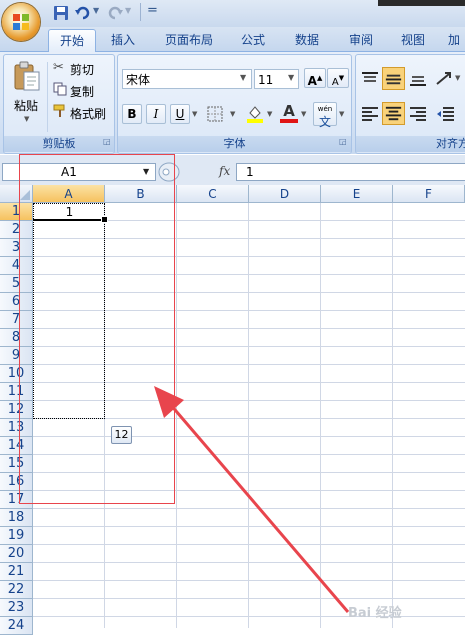 This screenshot has height=635, width=465. Describe the element at coordinates (88, 113) in the screenshot. I see `format-painter-button: 格式刷` at that location.